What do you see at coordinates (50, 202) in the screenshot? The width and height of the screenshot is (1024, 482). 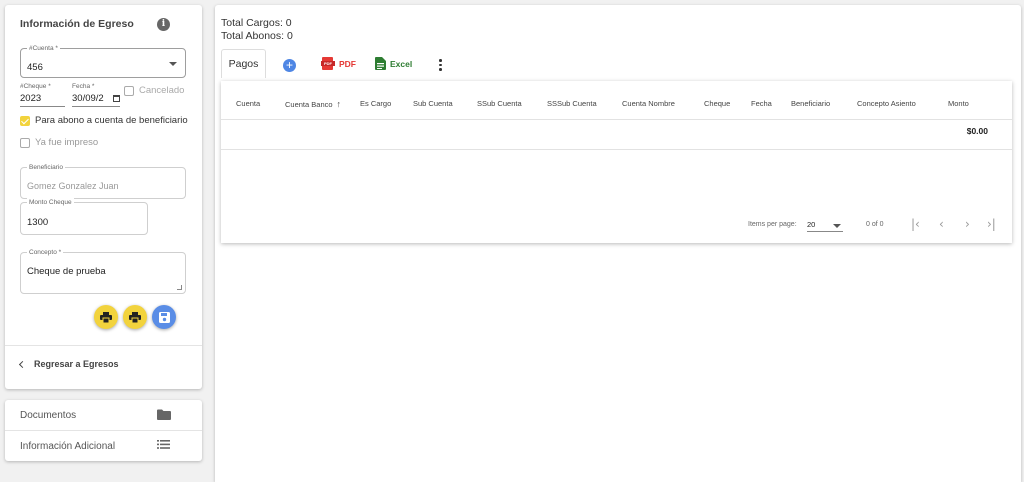 I see `monto-label: Monto Cheque` at bounding box center [50, 202].